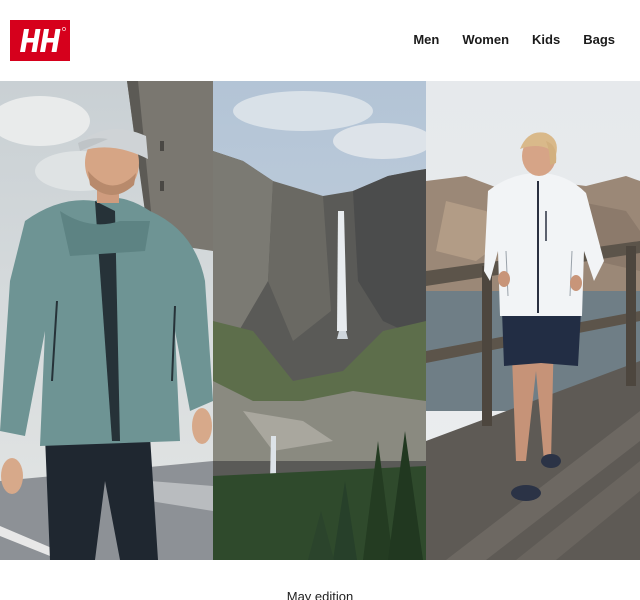 This screenshot has height=600, width=640. Describe the element at coordinates (485, 40) in the screenshot. I see `nav-link-women: Women` at that location.